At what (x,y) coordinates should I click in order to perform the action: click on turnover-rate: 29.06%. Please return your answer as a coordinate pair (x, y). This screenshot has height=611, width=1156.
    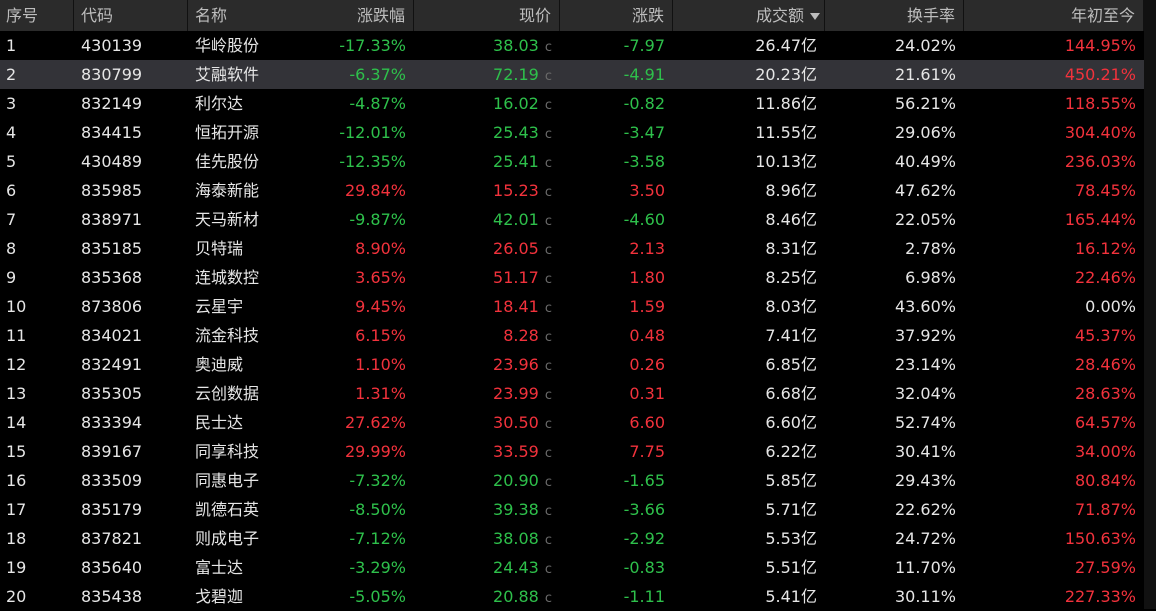
    Looking at the image, I should click on (925, 132).